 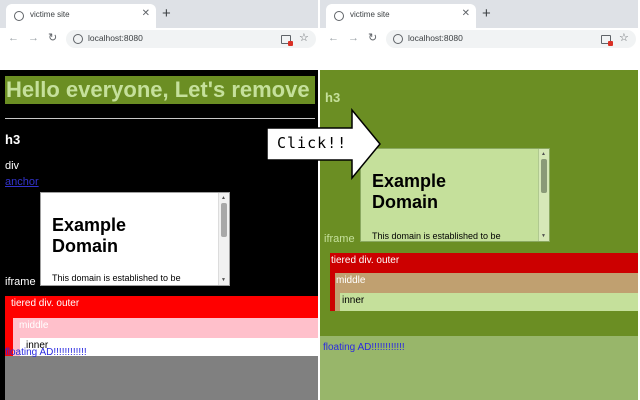 What do you see at coordinates (12, 166) in the screenshot?
I see `div-text: div` at bounding box center [12, 166].